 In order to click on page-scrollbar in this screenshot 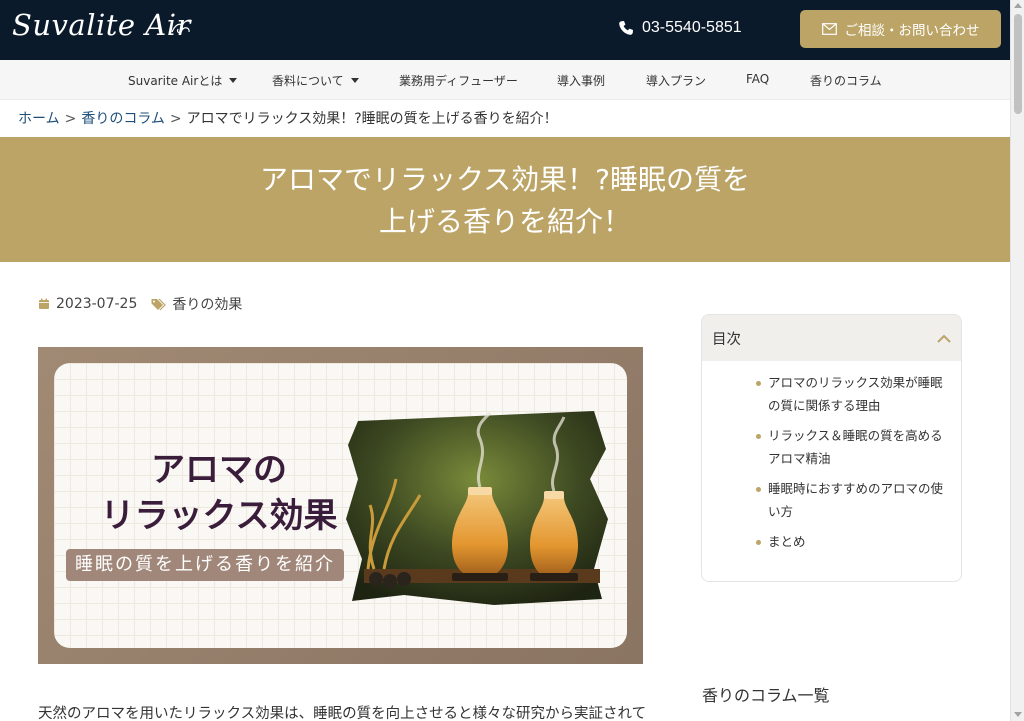, I will do `click(1017, 360)`.